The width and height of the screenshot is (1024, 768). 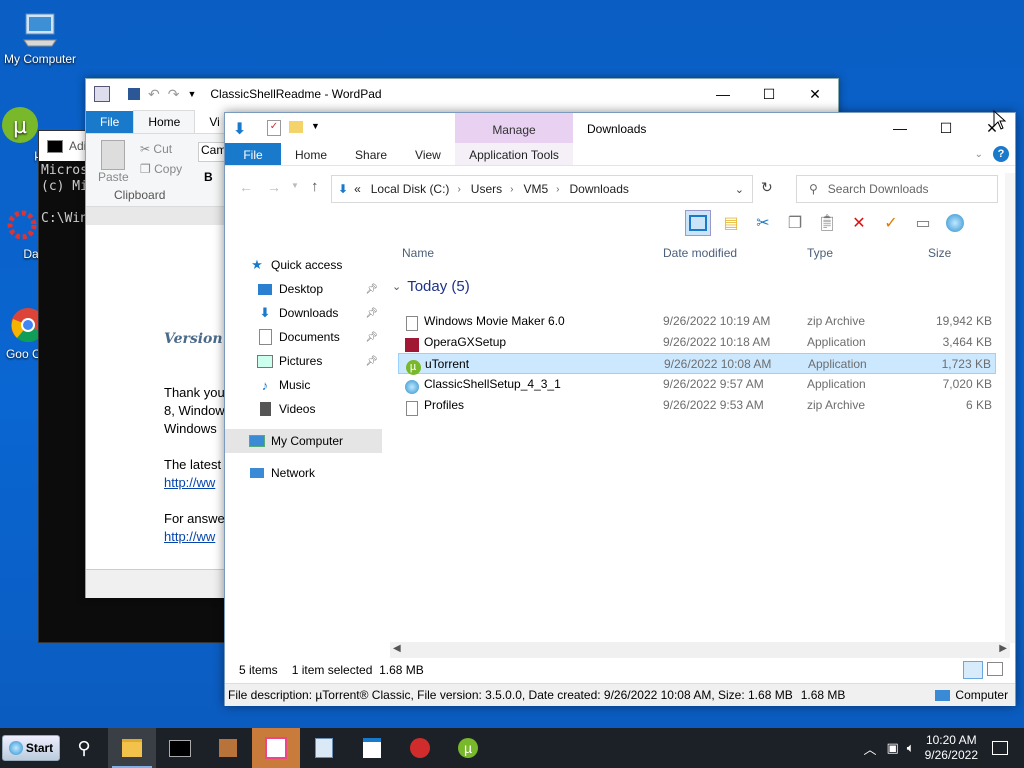 I want to click on taskbar-search: ⚲, so click(x=84, y=748).